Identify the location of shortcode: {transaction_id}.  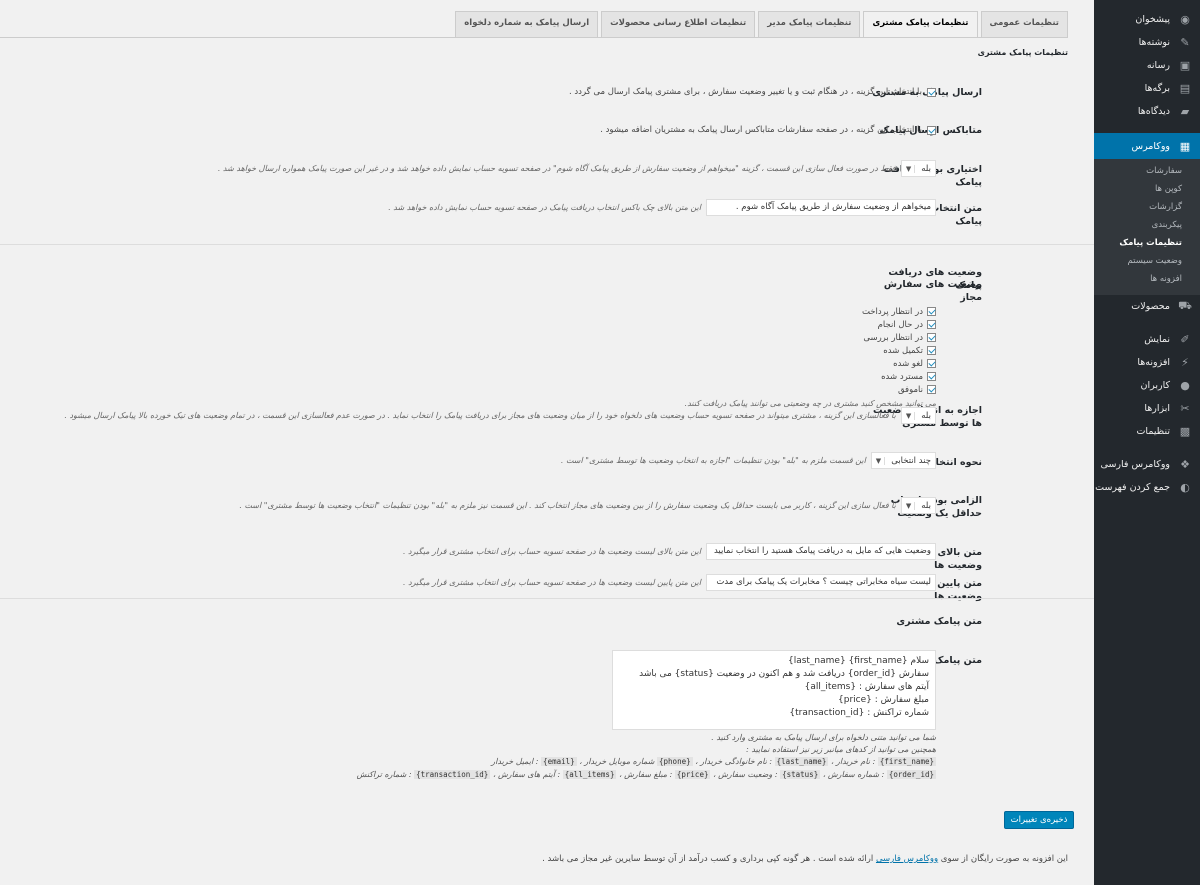
(452, 774).